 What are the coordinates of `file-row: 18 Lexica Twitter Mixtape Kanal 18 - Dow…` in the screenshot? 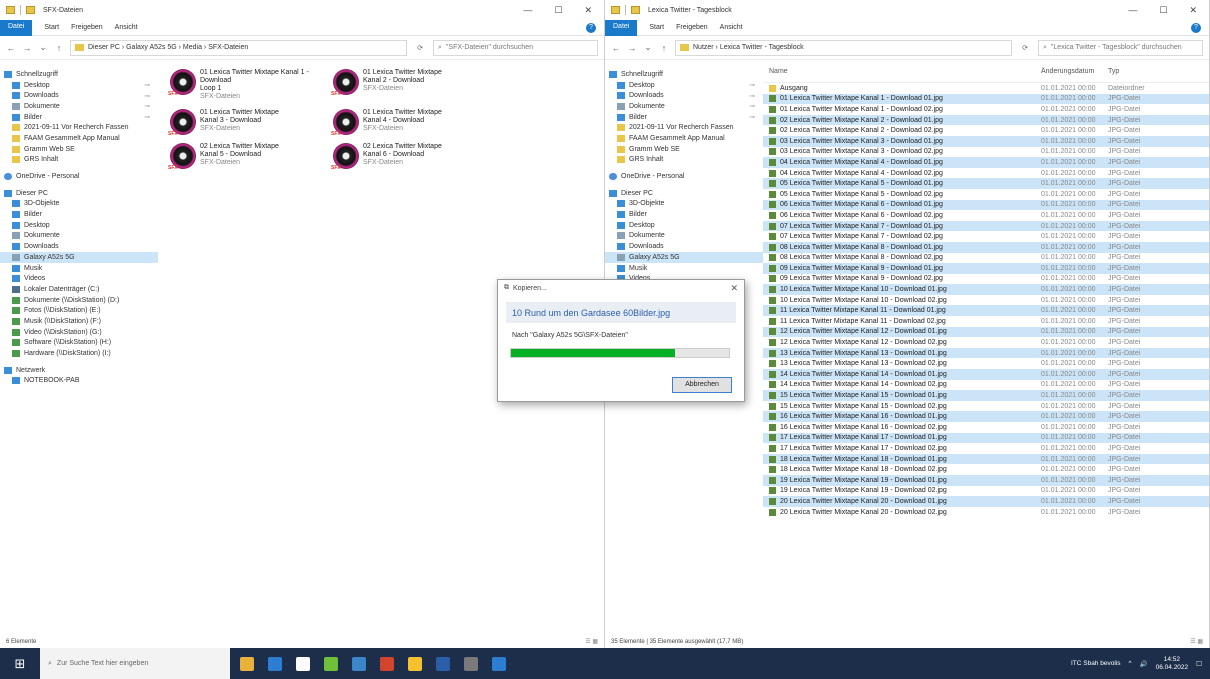 It's located at (986, 469).